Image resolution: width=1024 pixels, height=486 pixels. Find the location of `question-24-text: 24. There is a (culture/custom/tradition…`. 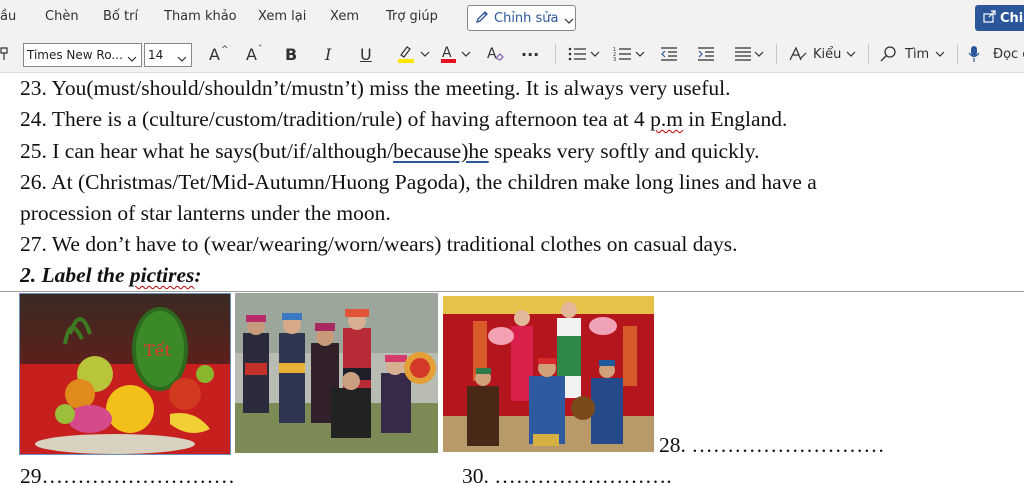

question-24-text: 24. There is a (culture/custom/tradition… is located at coordinates (335, 119).